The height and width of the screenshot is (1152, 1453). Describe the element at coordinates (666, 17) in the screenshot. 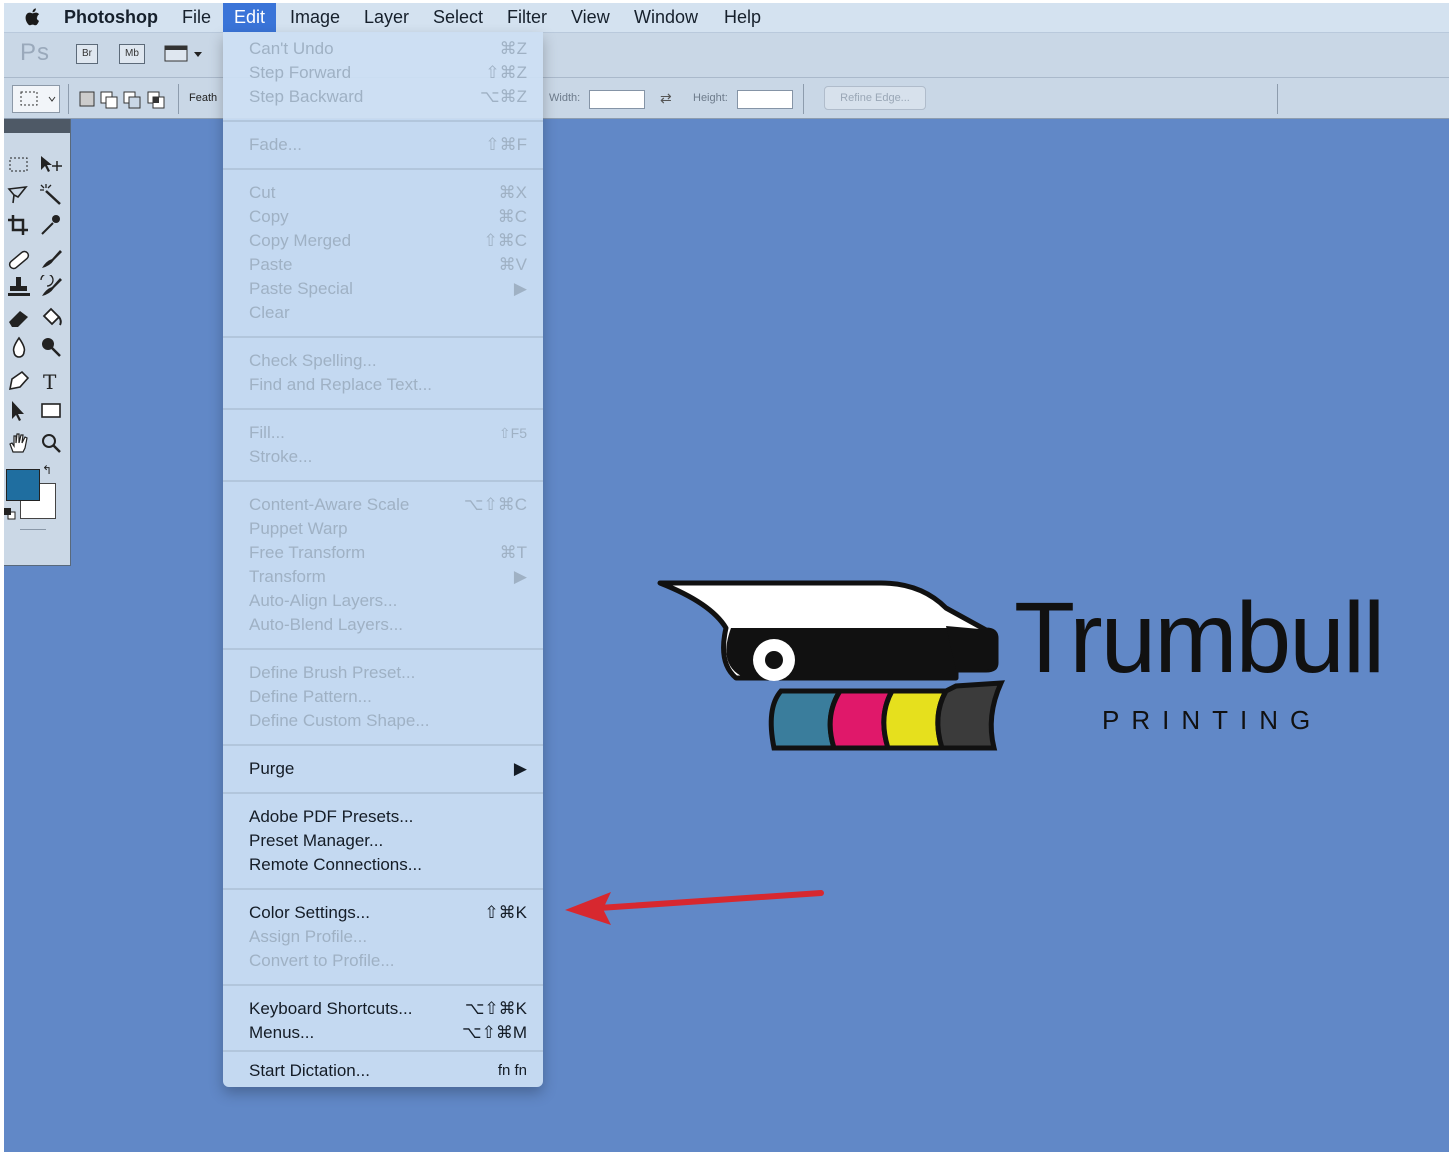

I see `menu-window: Window` at that location.